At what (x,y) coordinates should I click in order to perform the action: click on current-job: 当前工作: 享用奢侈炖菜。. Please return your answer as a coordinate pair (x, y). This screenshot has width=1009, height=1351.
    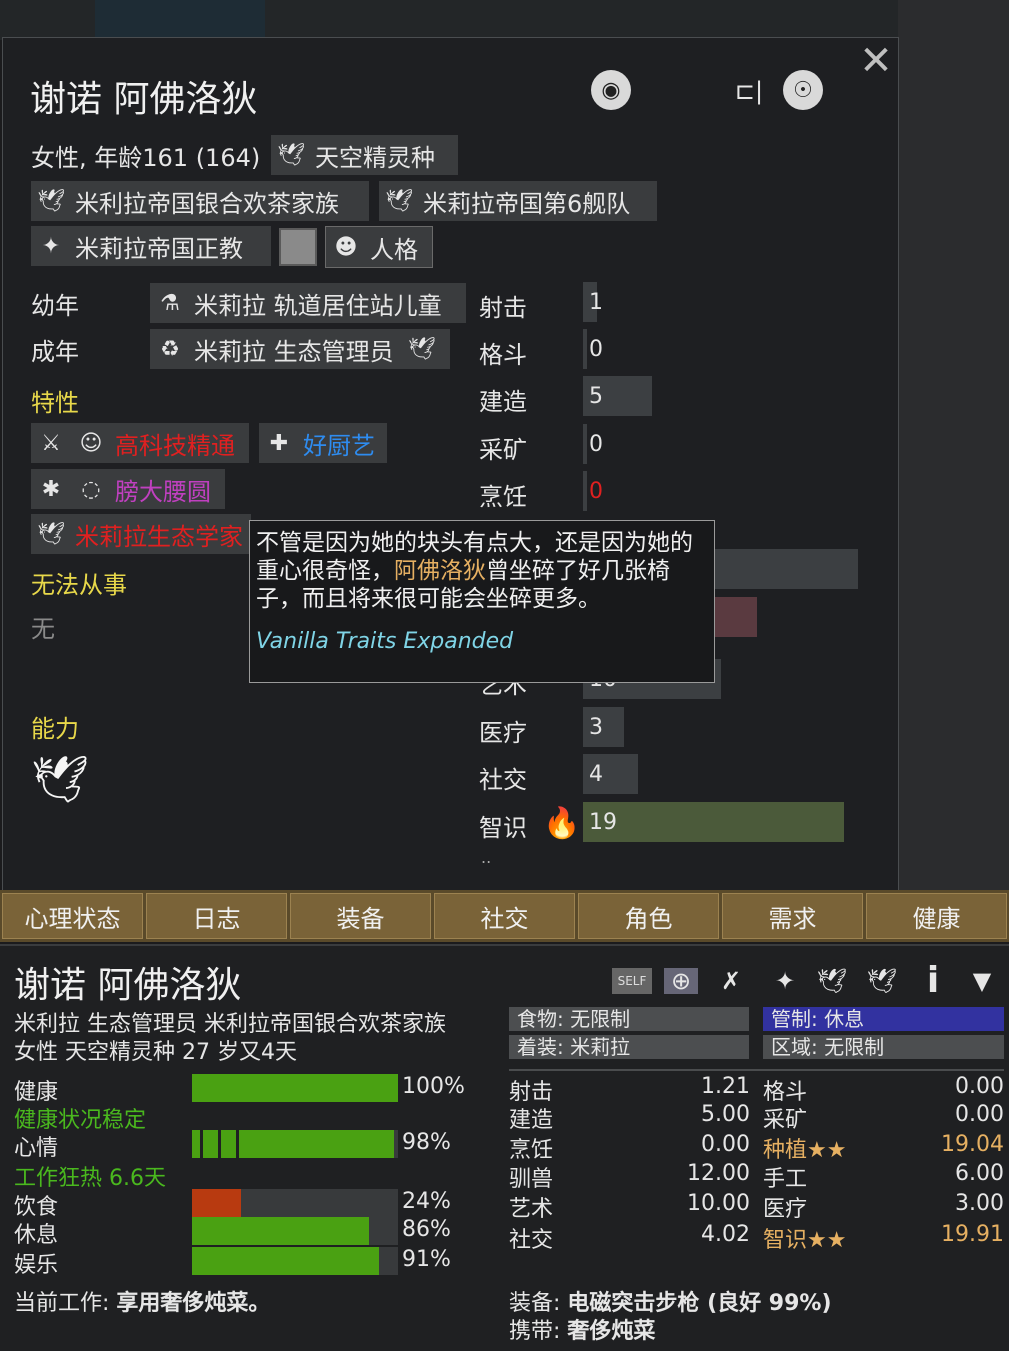
    Looking at the image, I should click on (142, 1303).